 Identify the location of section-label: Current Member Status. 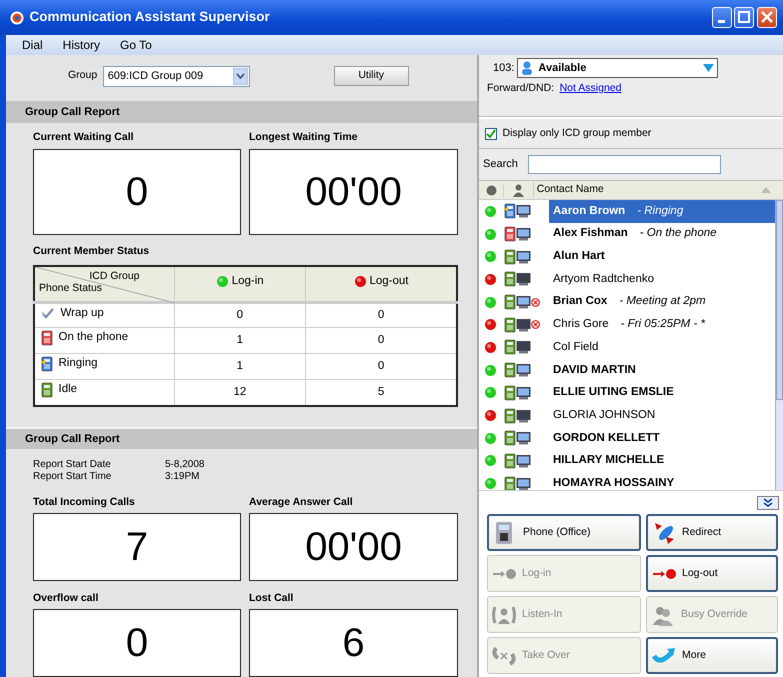
(91, 251).